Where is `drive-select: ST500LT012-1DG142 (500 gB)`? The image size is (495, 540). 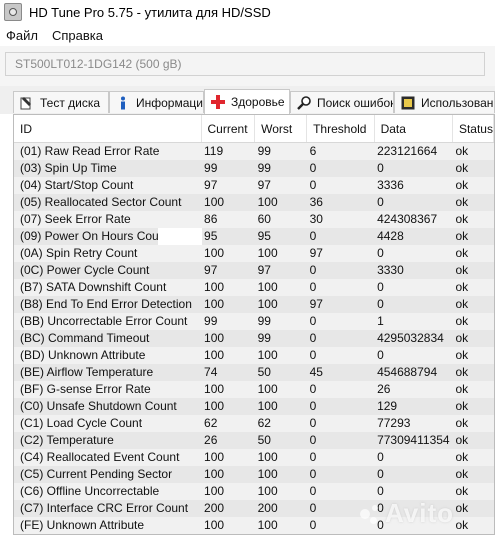
drive-select: ST500LT012-1DG142 (500 gB) is located at coordinates (245, 64).